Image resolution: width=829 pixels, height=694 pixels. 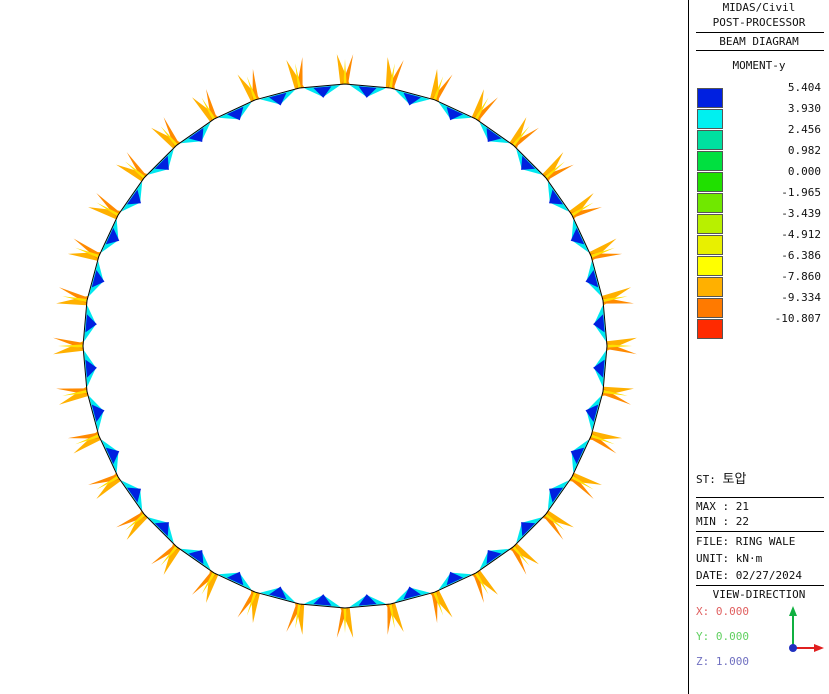 What do you see at coordinates (722, 661) in the screenshot?
I see `view-z: Z: 1.000` at bounding box center [722, 661].